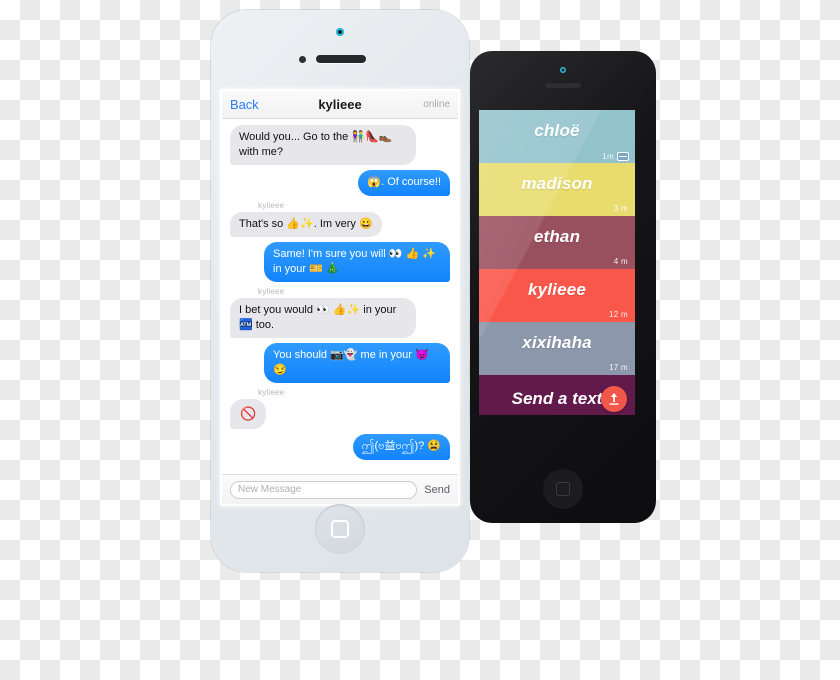  What do you see at coordinates (436, 104) in the screenshot?
I see `online-status-label: online` at bounding box center [436, 104].